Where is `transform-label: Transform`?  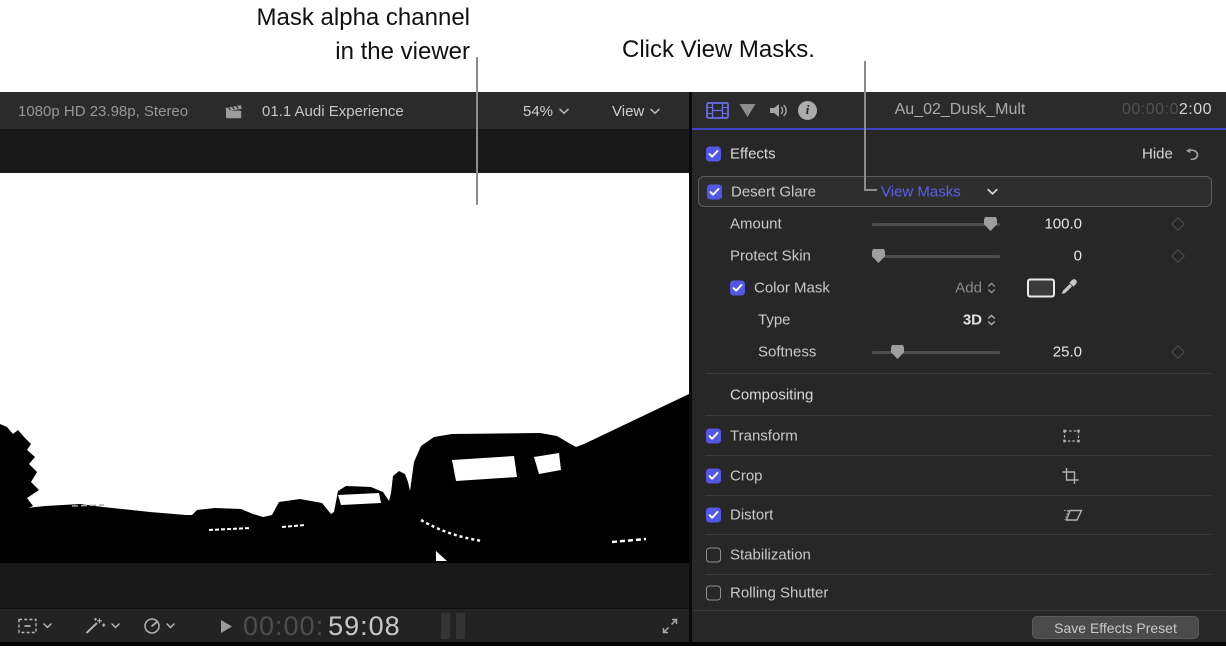
transform-label: Transform is located at coordinates (764, 435).